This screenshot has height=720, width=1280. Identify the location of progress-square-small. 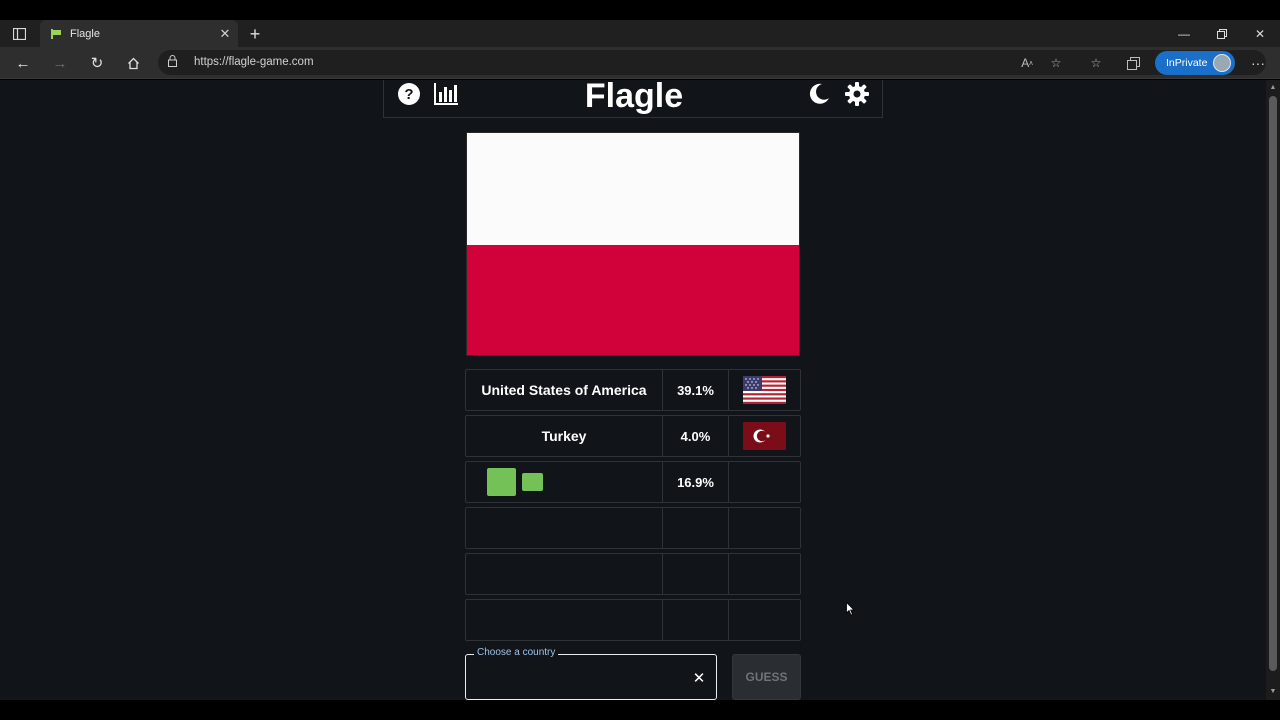
(532, 482).